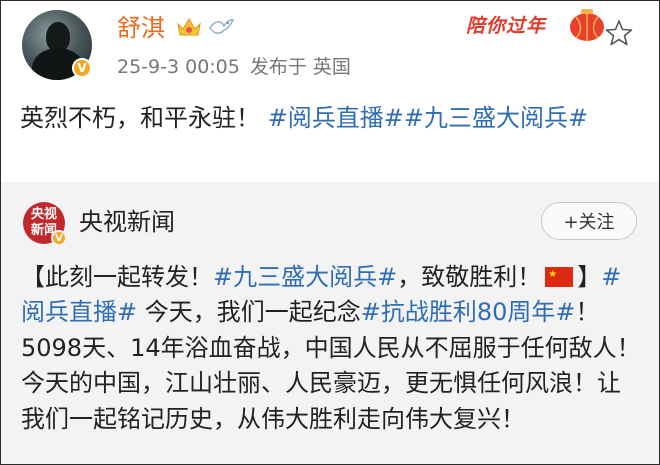 Image resolution: width=660 pixels, height=465 pixels. What do you see at coordinates (469, 277) in the screenshot?
I see `repost-text-part: ，致敬胜利！` at bounding box center [469, 277].